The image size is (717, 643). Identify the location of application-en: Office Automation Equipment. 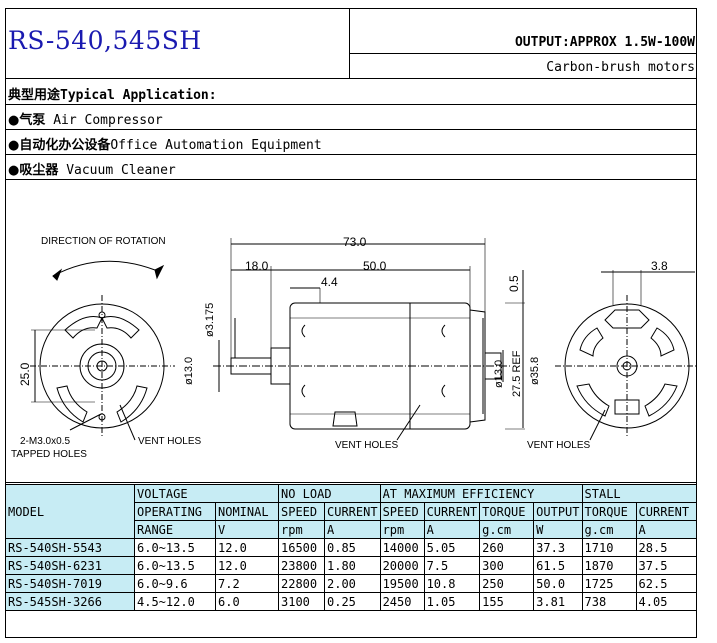
(216, 145).